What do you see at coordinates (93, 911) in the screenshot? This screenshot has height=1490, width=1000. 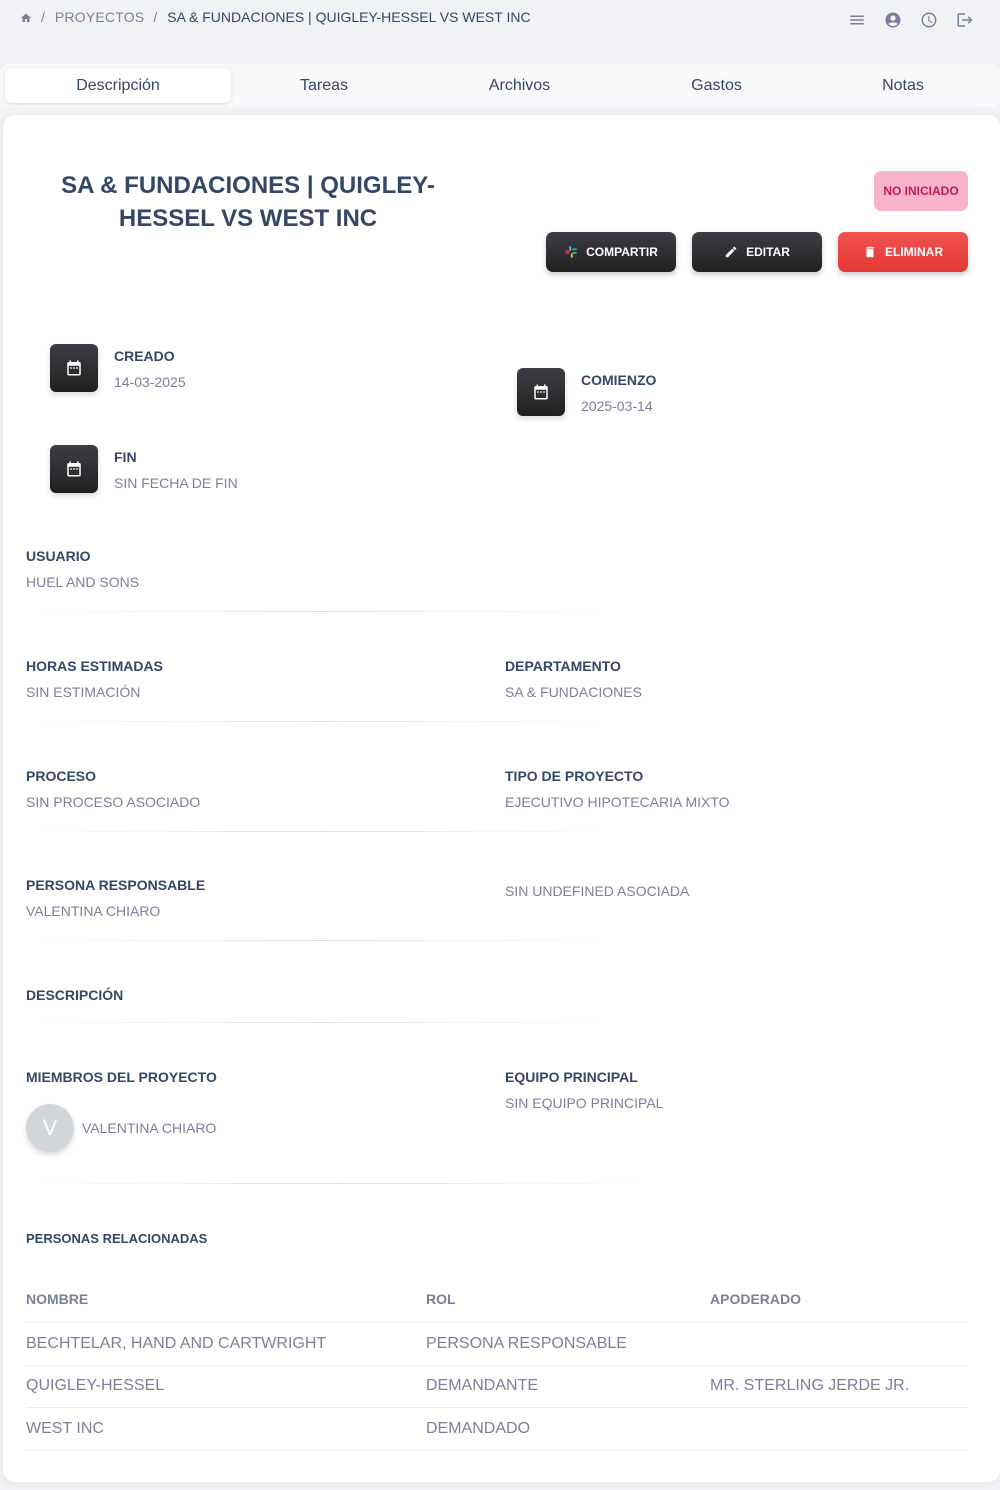 I see `responsible-value: VALENTINA CHIARO` at bounding box center [93, 911].